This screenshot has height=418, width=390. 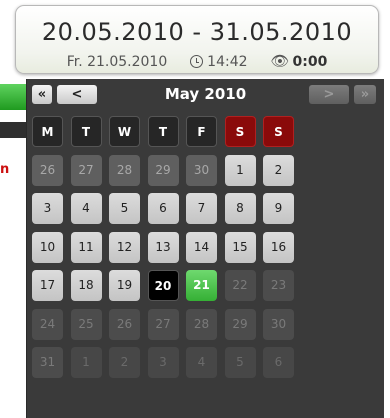 I want to click on background-dark-bar, so click(x=13, y=130).